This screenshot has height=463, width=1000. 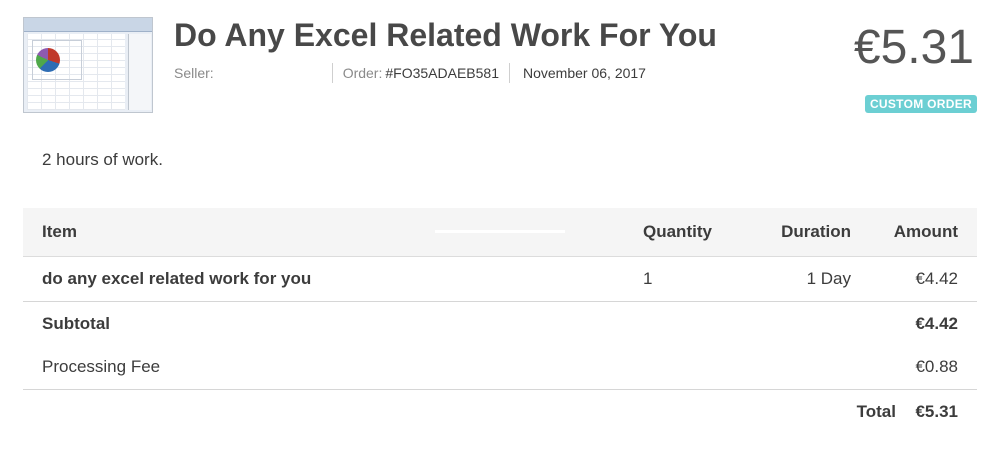 What do you see at coordinates (88, 65) in the screenshot?
I see `gig-thumbnail` at bounding box center [88, 65].